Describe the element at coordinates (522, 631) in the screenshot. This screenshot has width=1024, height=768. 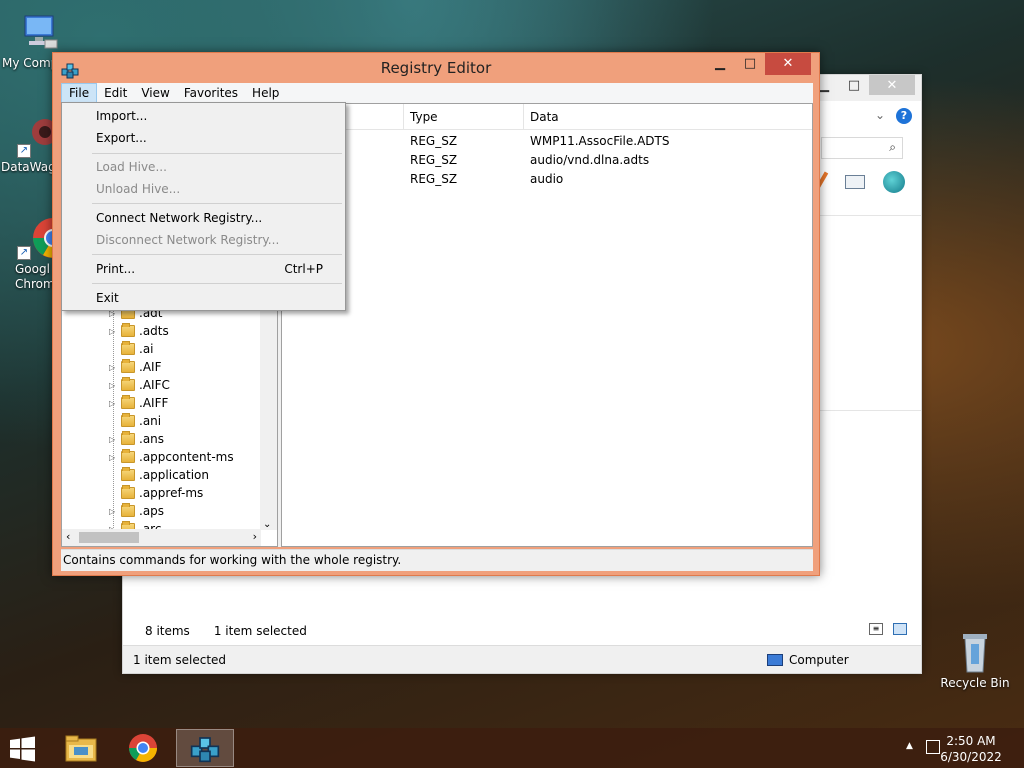
I see `explorer-status-bar: 8 items 1 item selected ≡` at that location.